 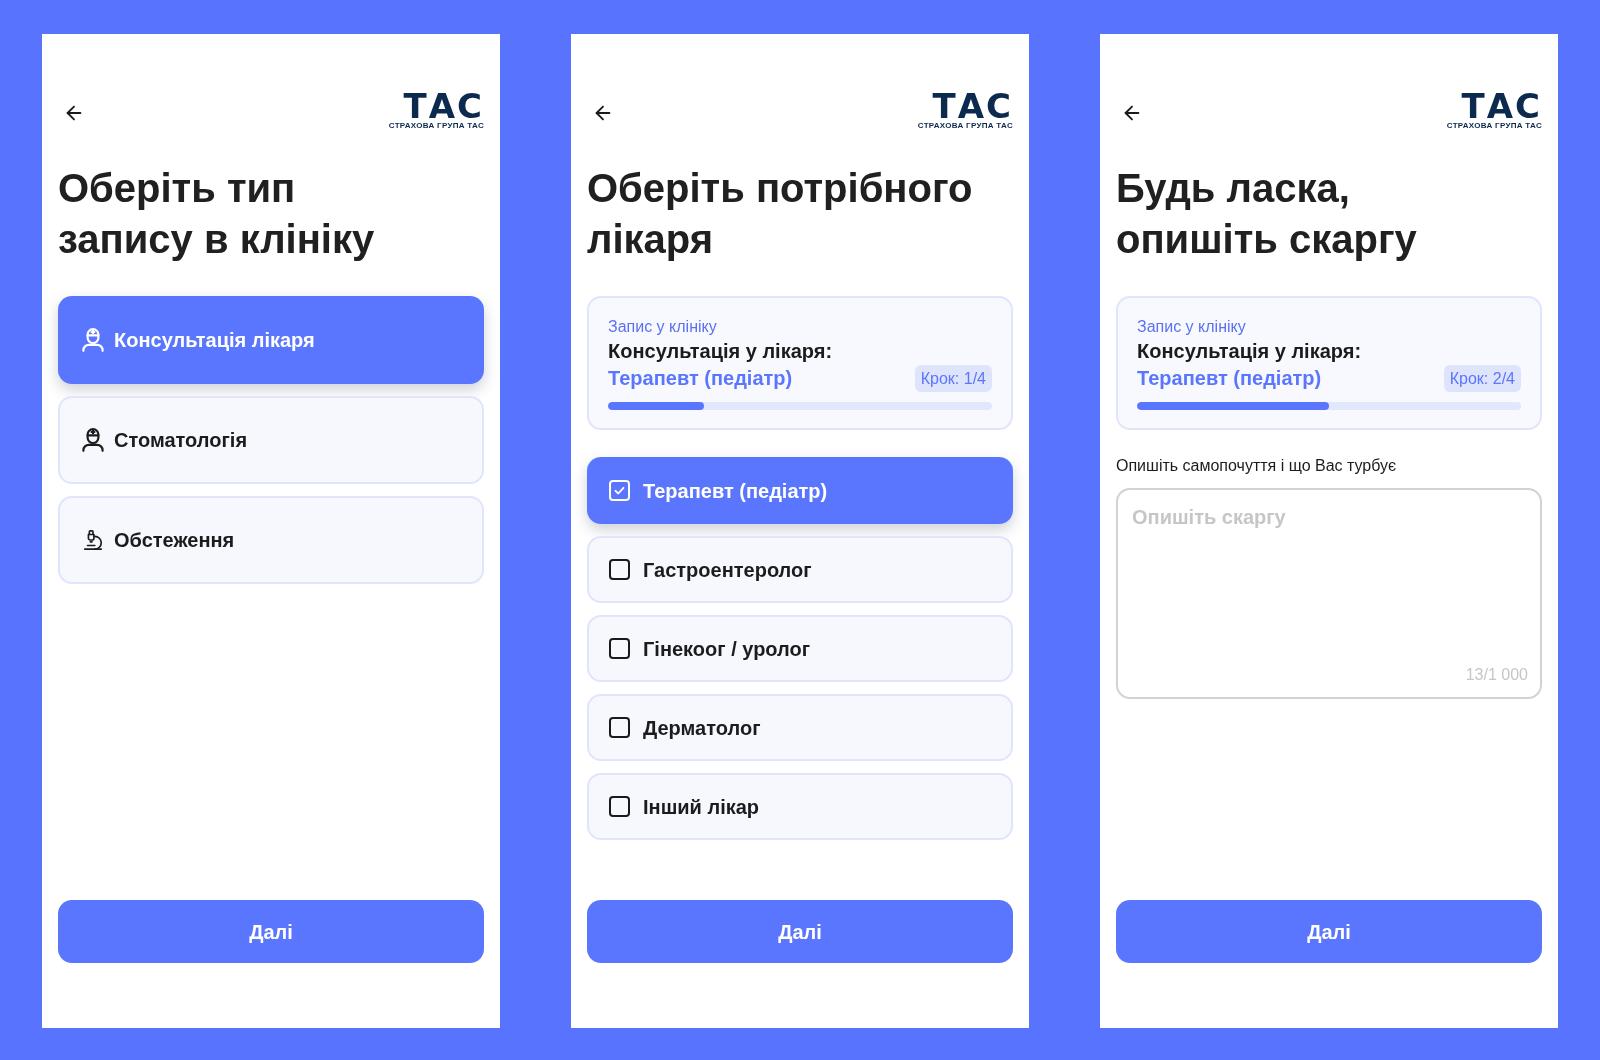 What do you see at coordinates (93, 540) in the screenshot?
I see `microscope-icon` at bounding box center [93, 540].